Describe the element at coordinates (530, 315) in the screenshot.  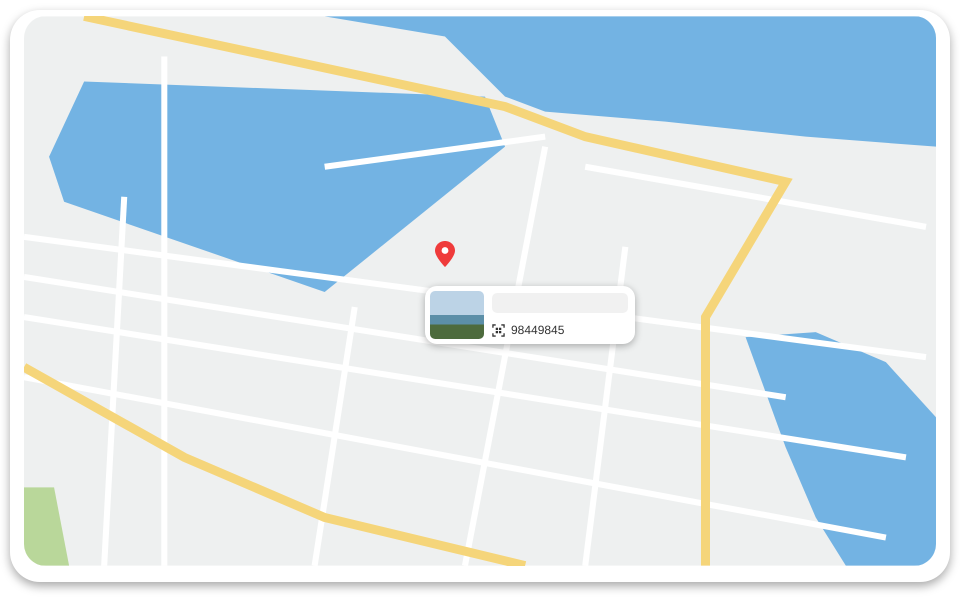
I see `place-popup: 98449845` at that location.